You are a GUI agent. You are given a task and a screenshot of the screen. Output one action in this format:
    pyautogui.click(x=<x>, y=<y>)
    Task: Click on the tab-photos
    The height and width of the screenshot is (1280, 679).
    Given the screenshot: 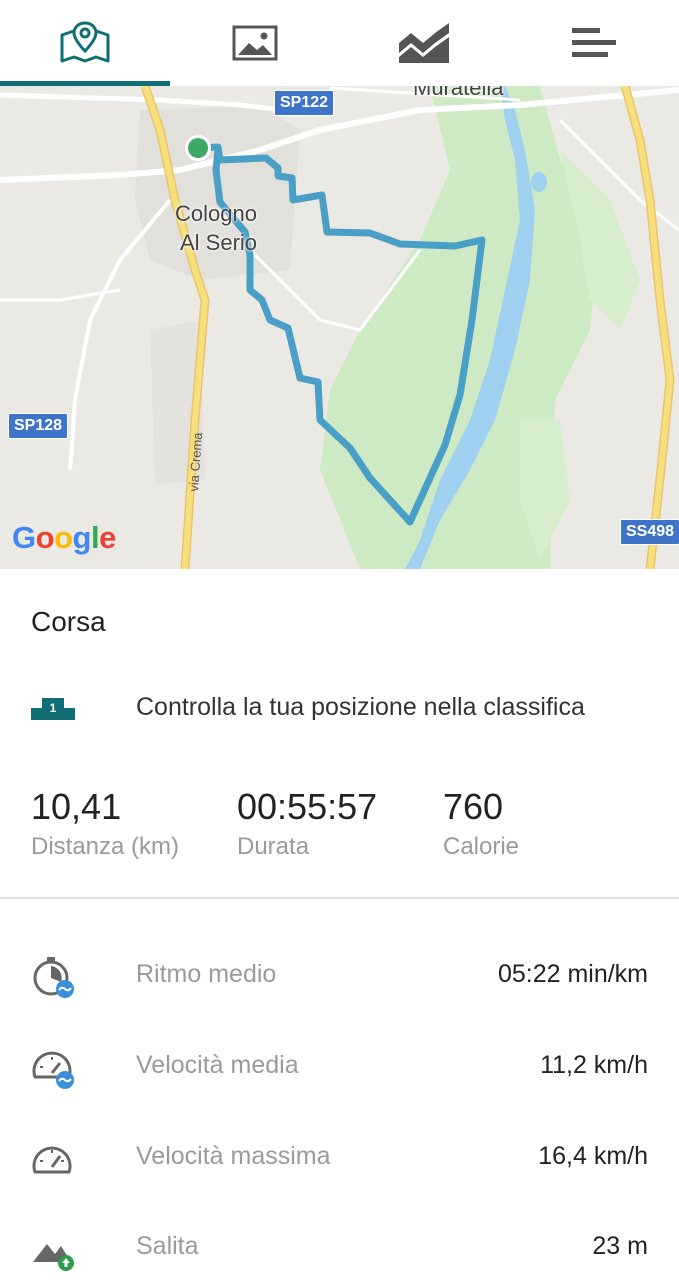 What is the action you would take?
    pyautogui.click(x=255, y=43)
    